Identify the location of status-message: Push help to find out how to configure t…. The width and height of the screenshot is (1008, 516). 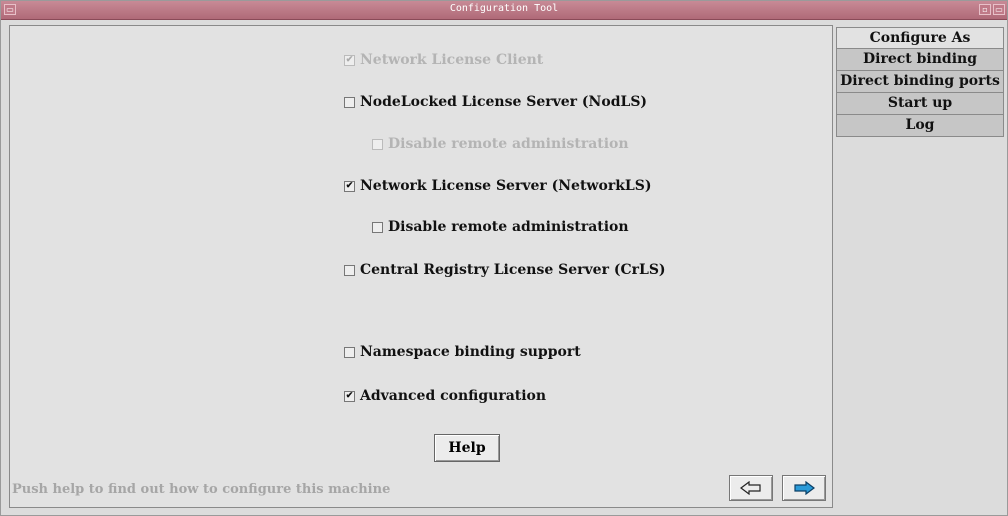
(201, 489).